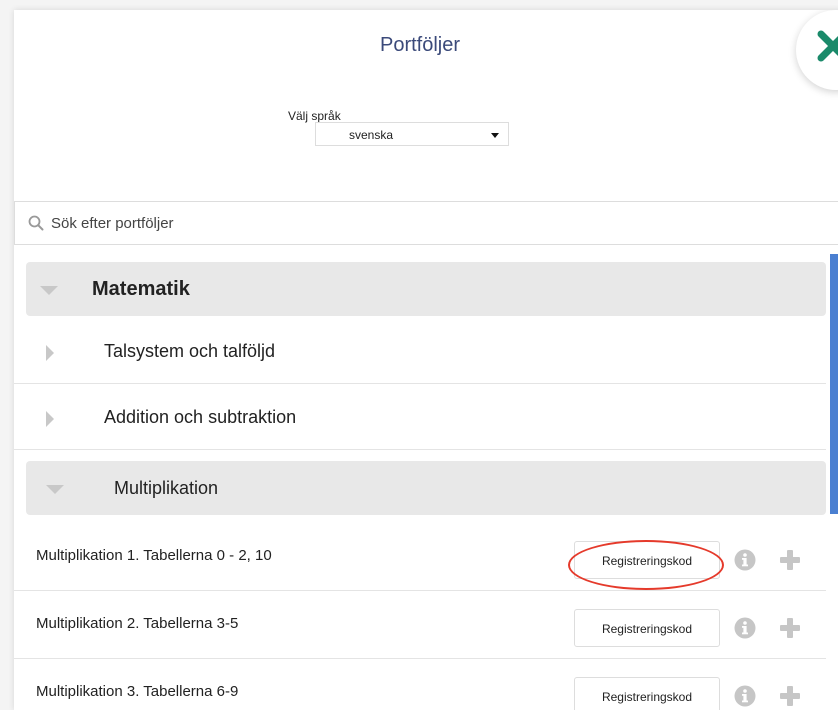 Image resolution: width=838 pixels, height=710 pixels. What do you see at coordinates (834, 384) in the screenshot?
I see `scroll-indicator` at bounding box center [834, 384].